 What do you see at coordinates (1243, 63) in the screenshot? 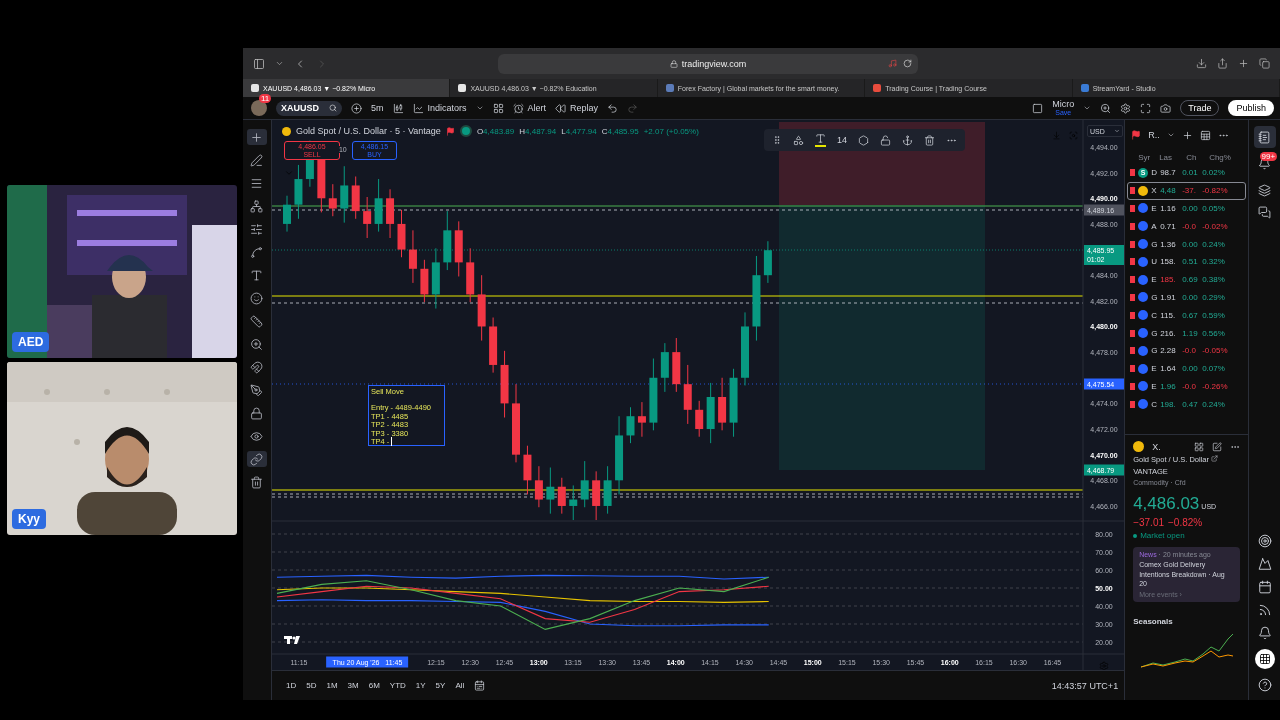
I see `new-tab-icon` at bounding box center [1243, 63].